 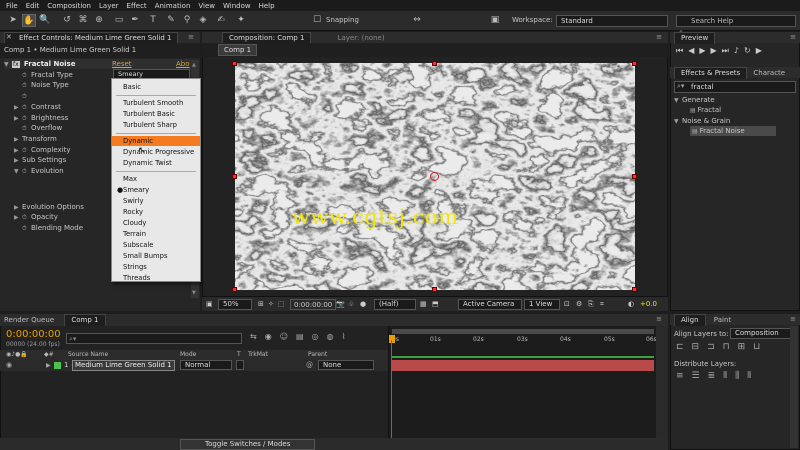 What do you see at coordinates (317, 355) in the screenshot?
I see `parent-header: Parent` at bounding box center [317, 355].